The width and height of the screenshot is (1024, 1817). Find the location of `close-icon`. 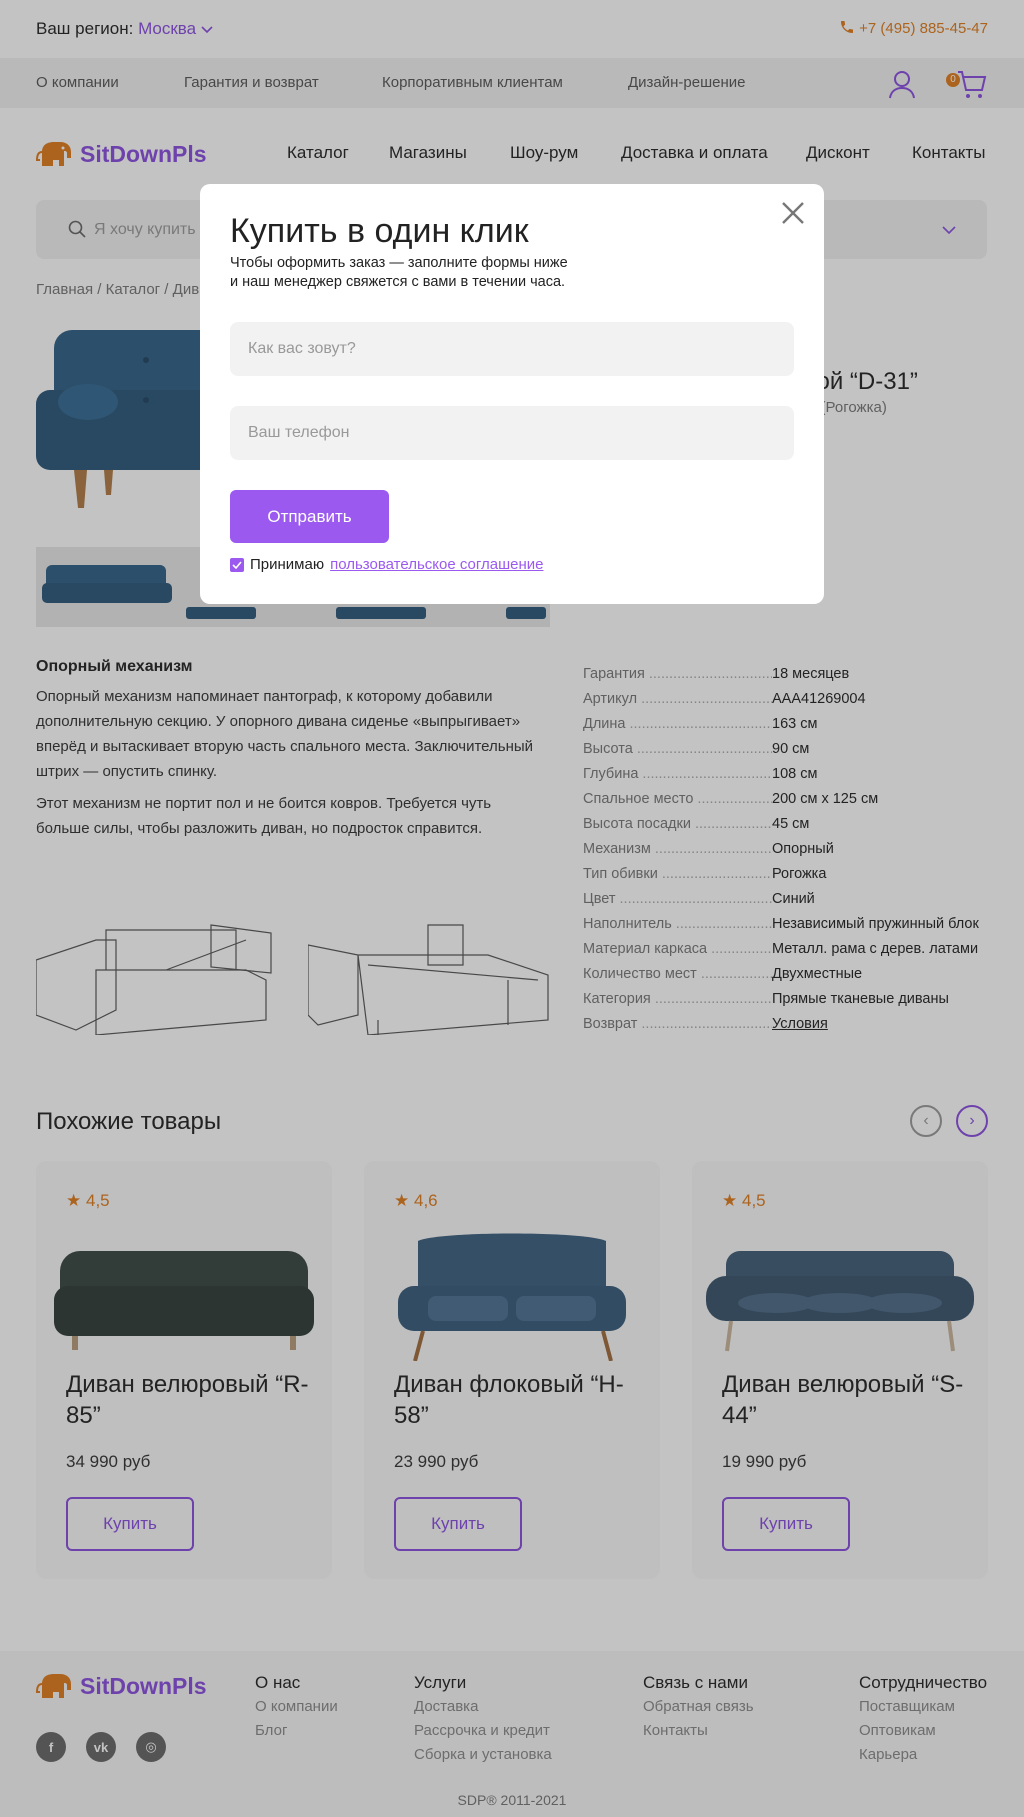

close-icon is located at coordinates (793, 213).